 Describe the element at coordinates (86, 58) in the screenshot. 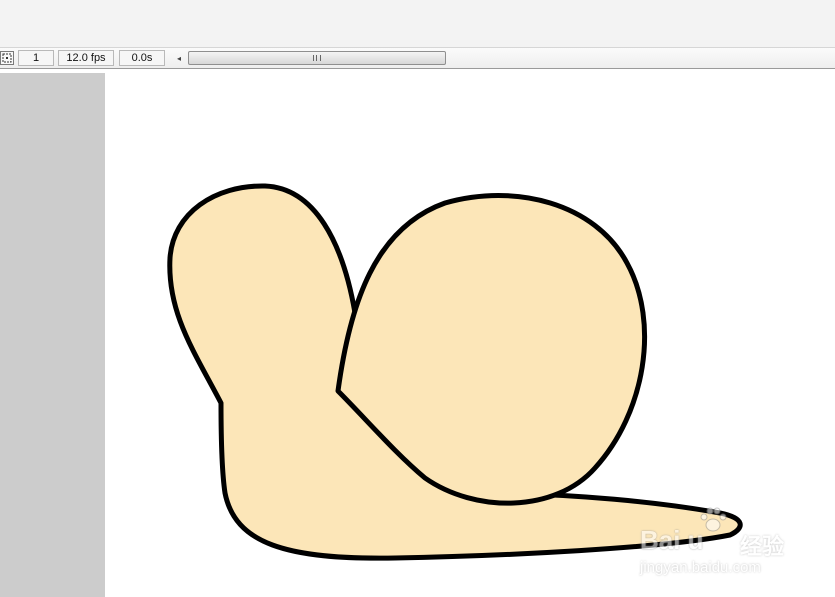

I see `frame-rate-field: 12.0 fps` at that location.